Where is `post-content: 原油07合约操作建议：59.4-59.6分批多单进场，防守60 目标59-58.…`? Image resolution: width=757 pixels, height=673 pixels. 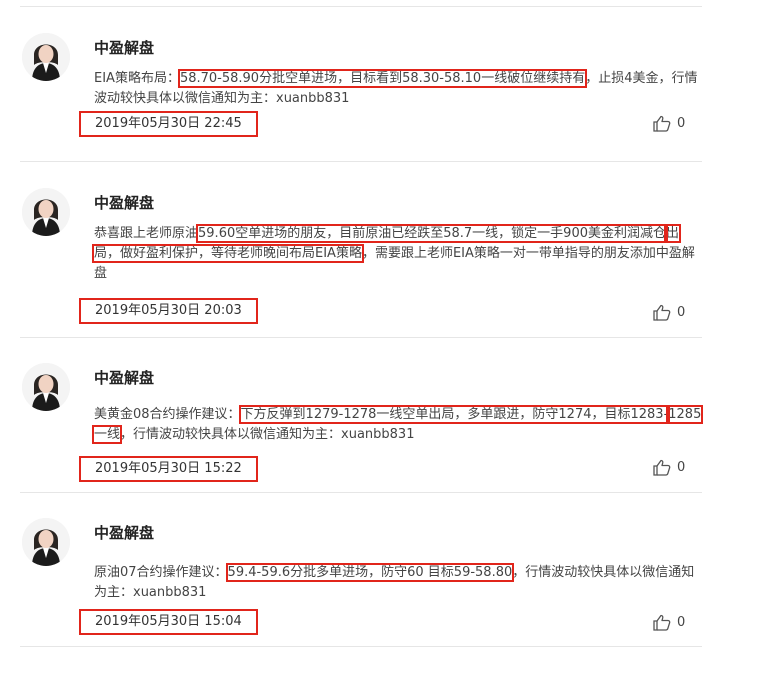
post-content: 原油07合约操作建议：59.4-59.6分批多单进场，防守60 目标59-58.… is located at coordinates (399, 583).